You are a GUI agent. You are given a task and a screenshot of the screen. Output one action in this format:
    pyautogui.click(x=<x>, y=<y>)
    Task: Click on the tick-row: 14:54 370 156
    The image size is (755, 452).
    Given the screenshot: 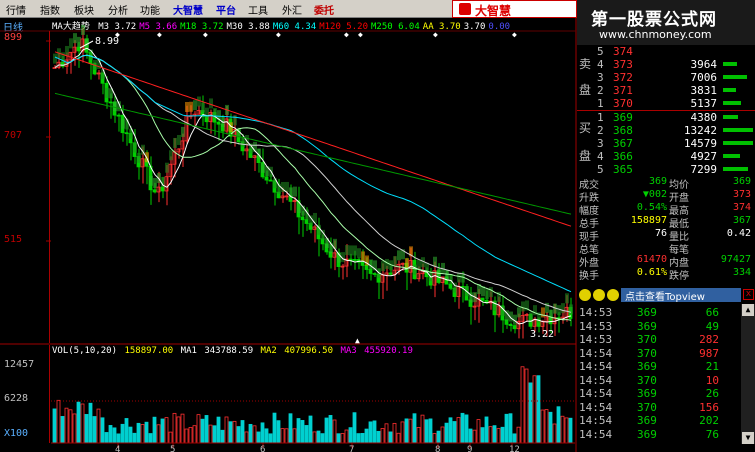 What is the action you would take?
    pyautogui.click(x=666, y=407)
    